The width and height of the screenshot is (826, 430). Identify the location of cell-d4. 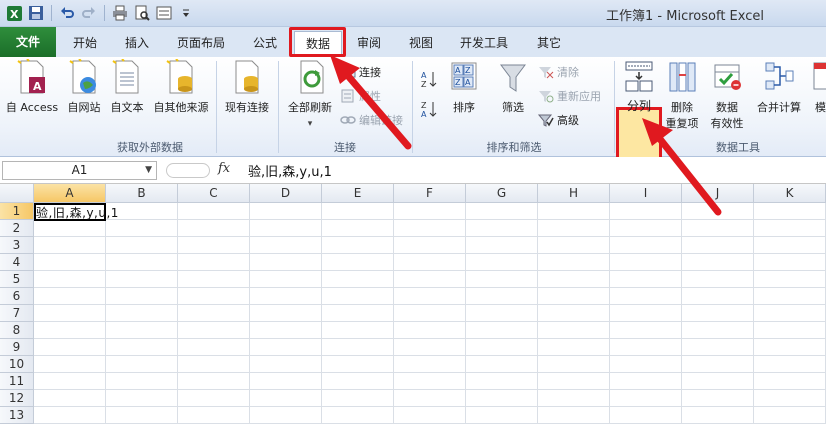
(286, 262).